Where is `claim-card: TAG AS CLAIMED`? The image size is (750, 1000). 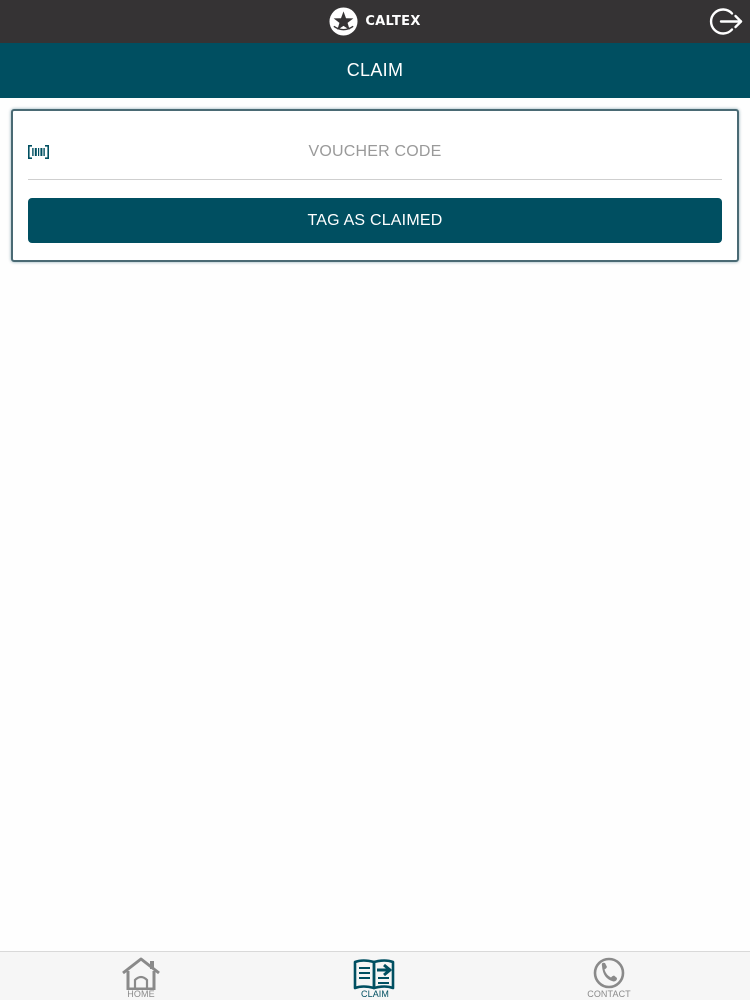 claim-card: TAG AS CLAIMED is located at coordinates (375, 185).